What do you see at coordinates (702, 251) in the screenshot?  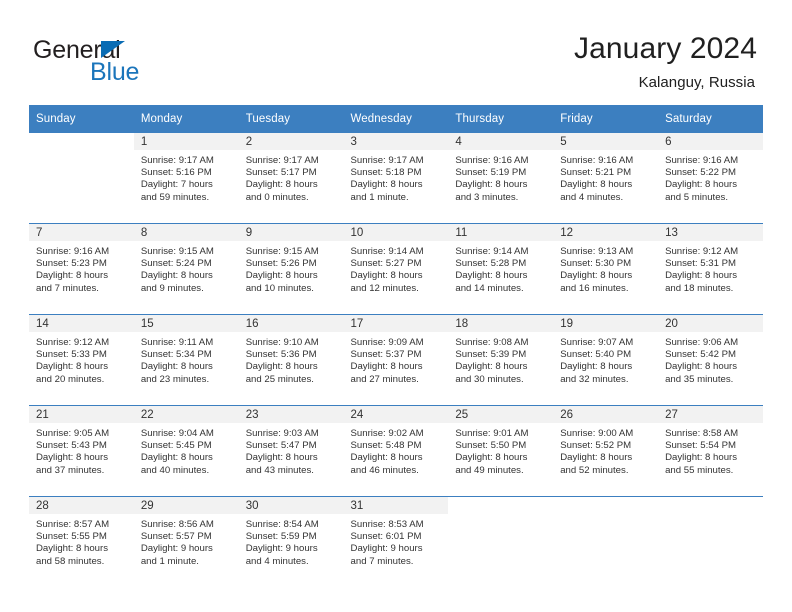 I see `sunrise-text: Sunrise: 9:12 AM` at bounding box center [702, 251].